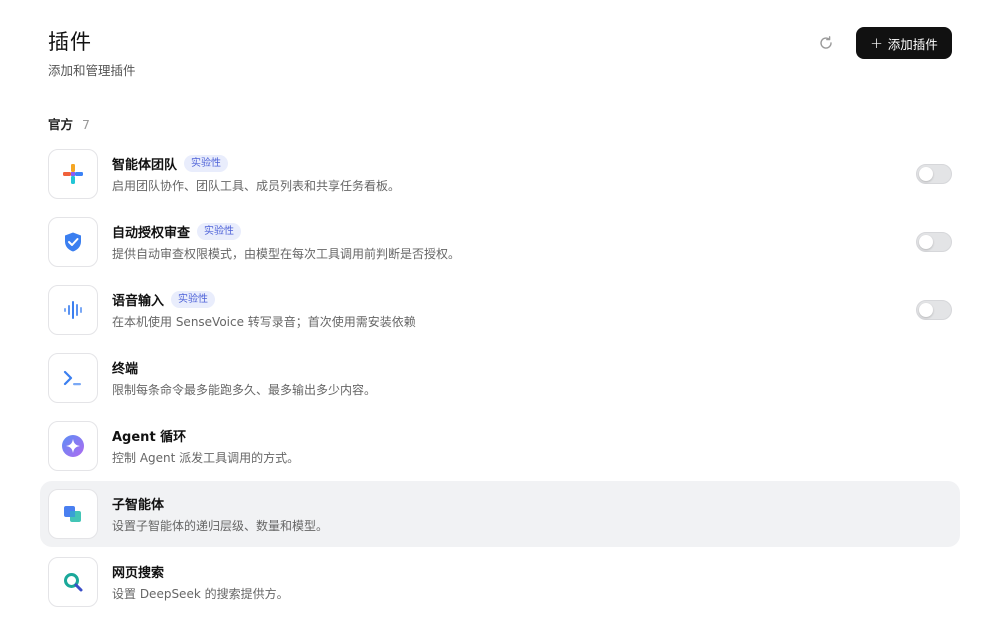 The image size is (984, 642). I want to click on plugin-description: 启用团队协作、团队工具、成员列表和共享任务看板。, so click(256, 186).